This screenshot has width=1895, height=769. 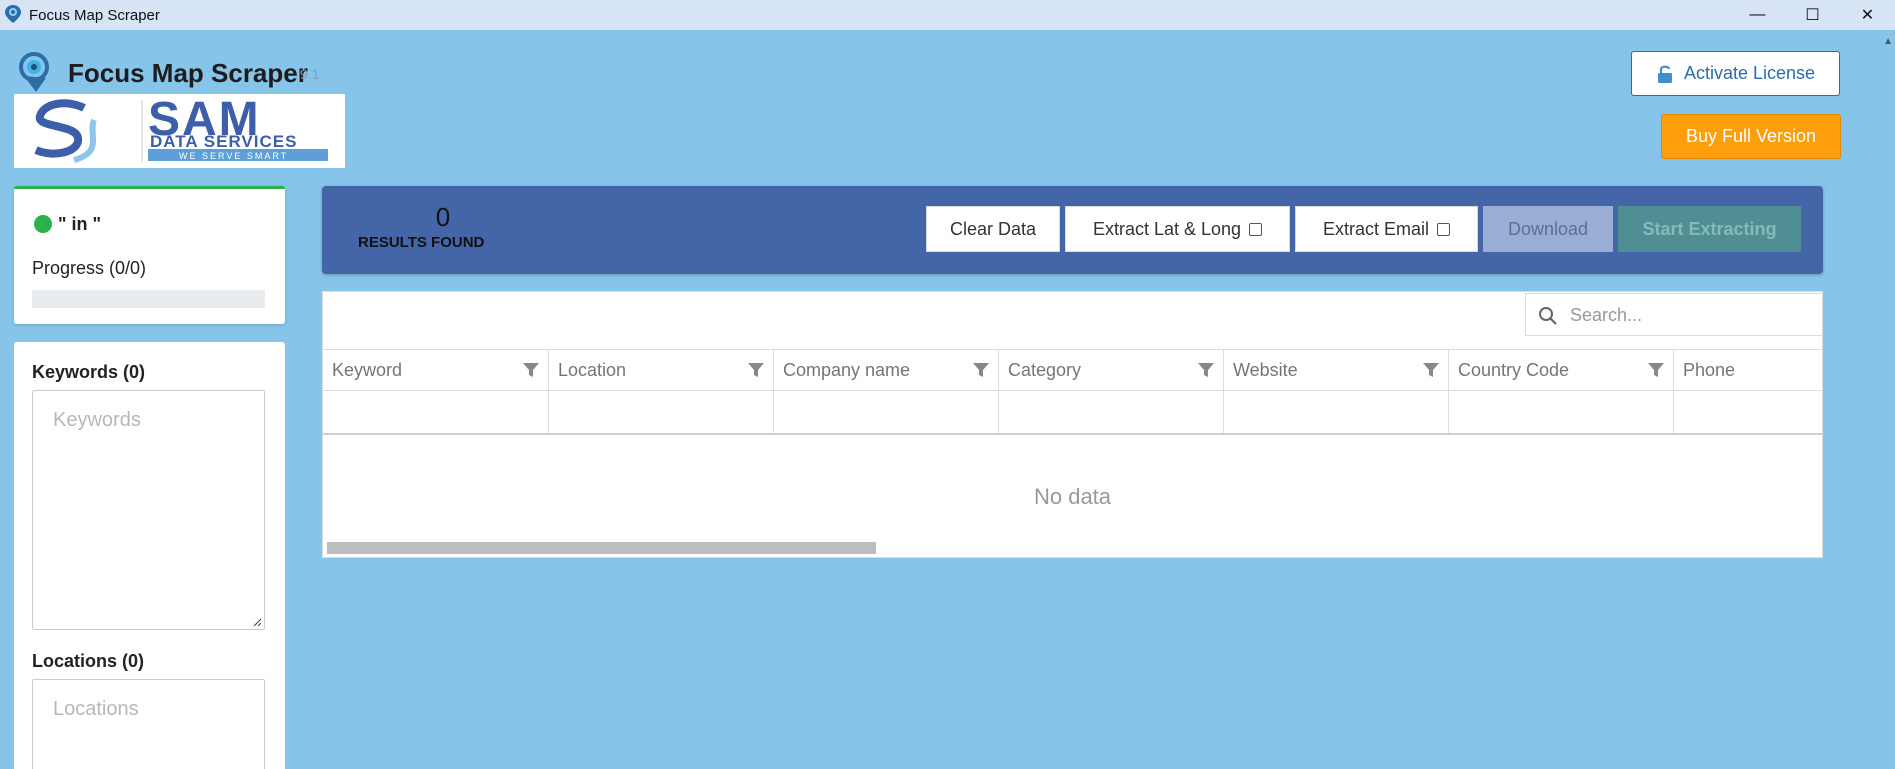 I want to click on column-header-label: Website, so click(x=1265, y=369).